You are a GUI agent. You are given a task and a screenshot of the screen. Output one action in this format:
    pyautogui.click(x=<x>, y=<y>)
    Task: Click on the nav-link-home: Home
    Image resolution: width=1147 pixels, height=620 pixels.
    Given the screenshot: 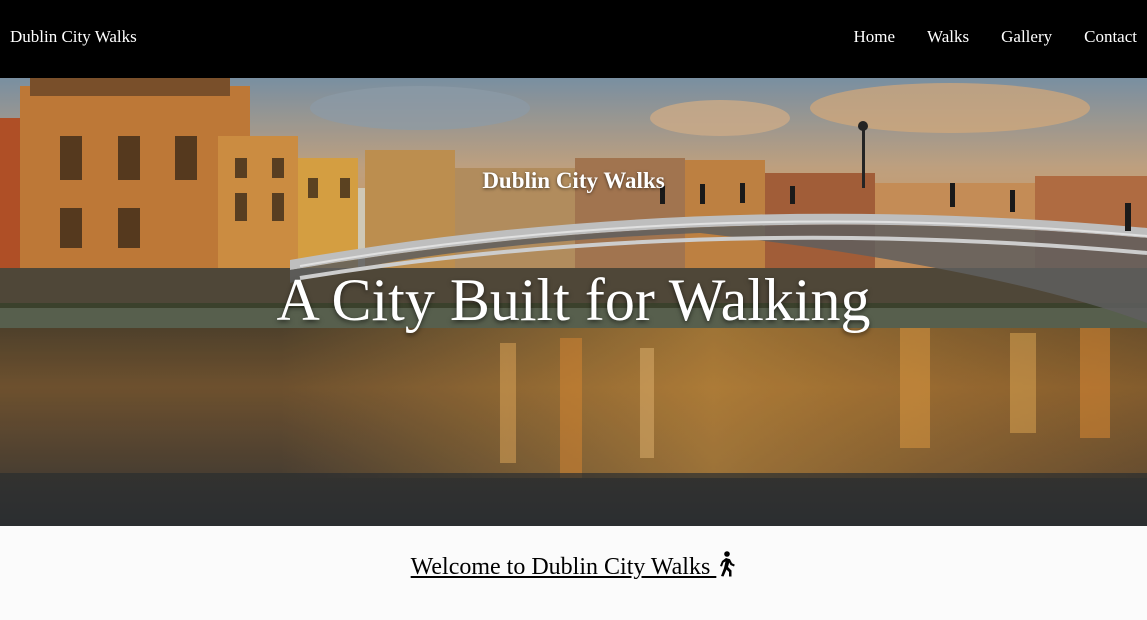 What is the action you would take?
    pyautogui.click(x=875, y=37)
    